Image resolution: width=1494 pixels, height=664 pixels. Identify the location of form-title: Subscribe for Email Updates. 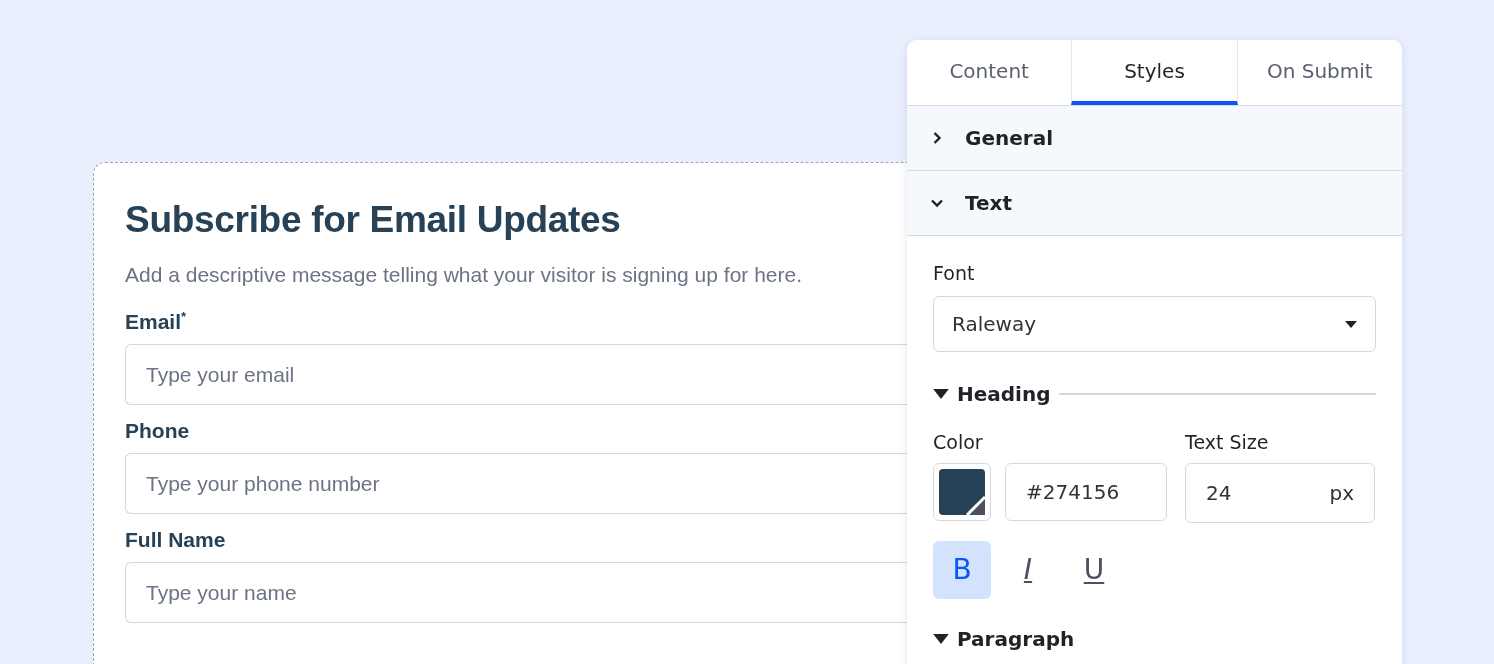
(373, 220).